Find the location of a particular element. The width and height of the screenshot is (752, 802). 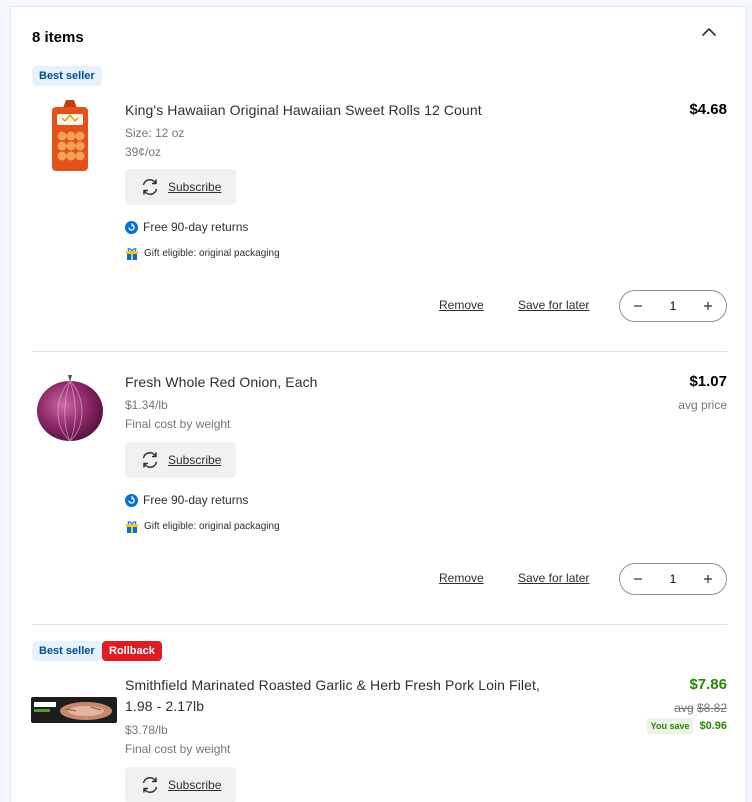

unit-price: 39¢/oz is located at coordinates (143, 152).